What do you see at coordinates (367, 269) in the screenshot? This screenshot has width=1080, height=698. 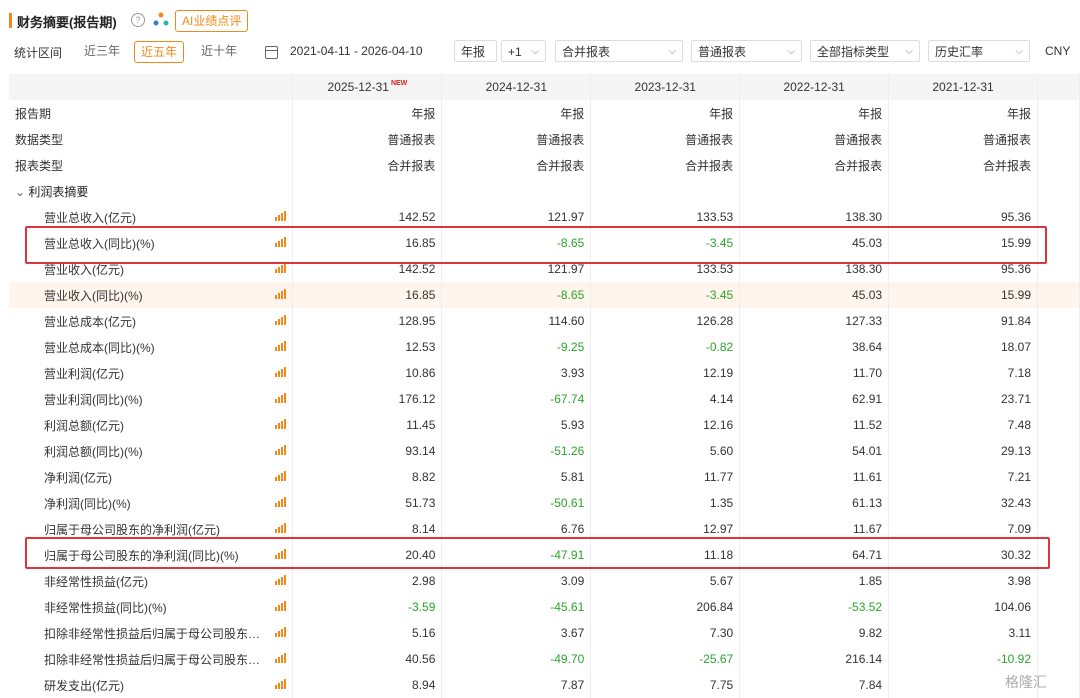 I see `cell-value: 142.52` at bounding box center [367, 269].